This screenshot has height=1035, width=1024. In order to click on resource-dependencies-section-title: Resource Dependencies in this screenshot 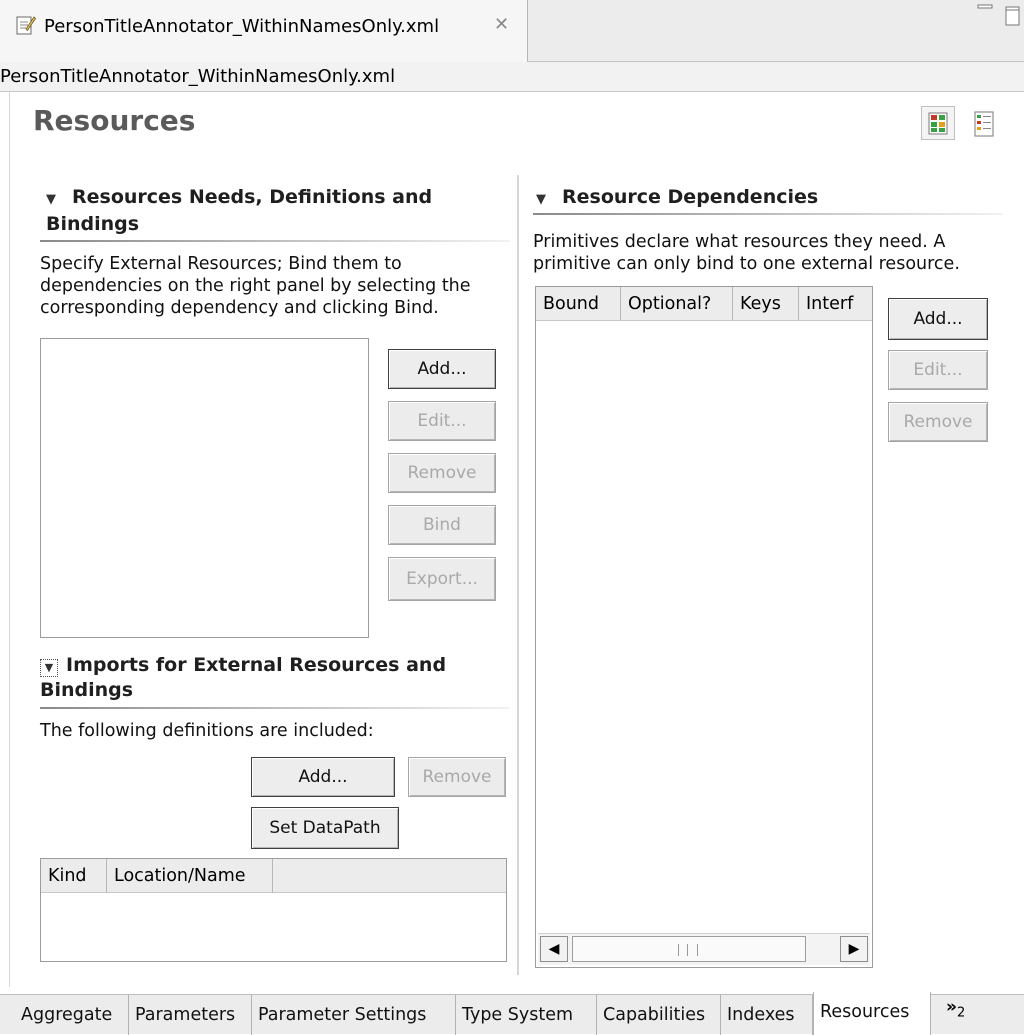, I will do `click(690, 197)`.